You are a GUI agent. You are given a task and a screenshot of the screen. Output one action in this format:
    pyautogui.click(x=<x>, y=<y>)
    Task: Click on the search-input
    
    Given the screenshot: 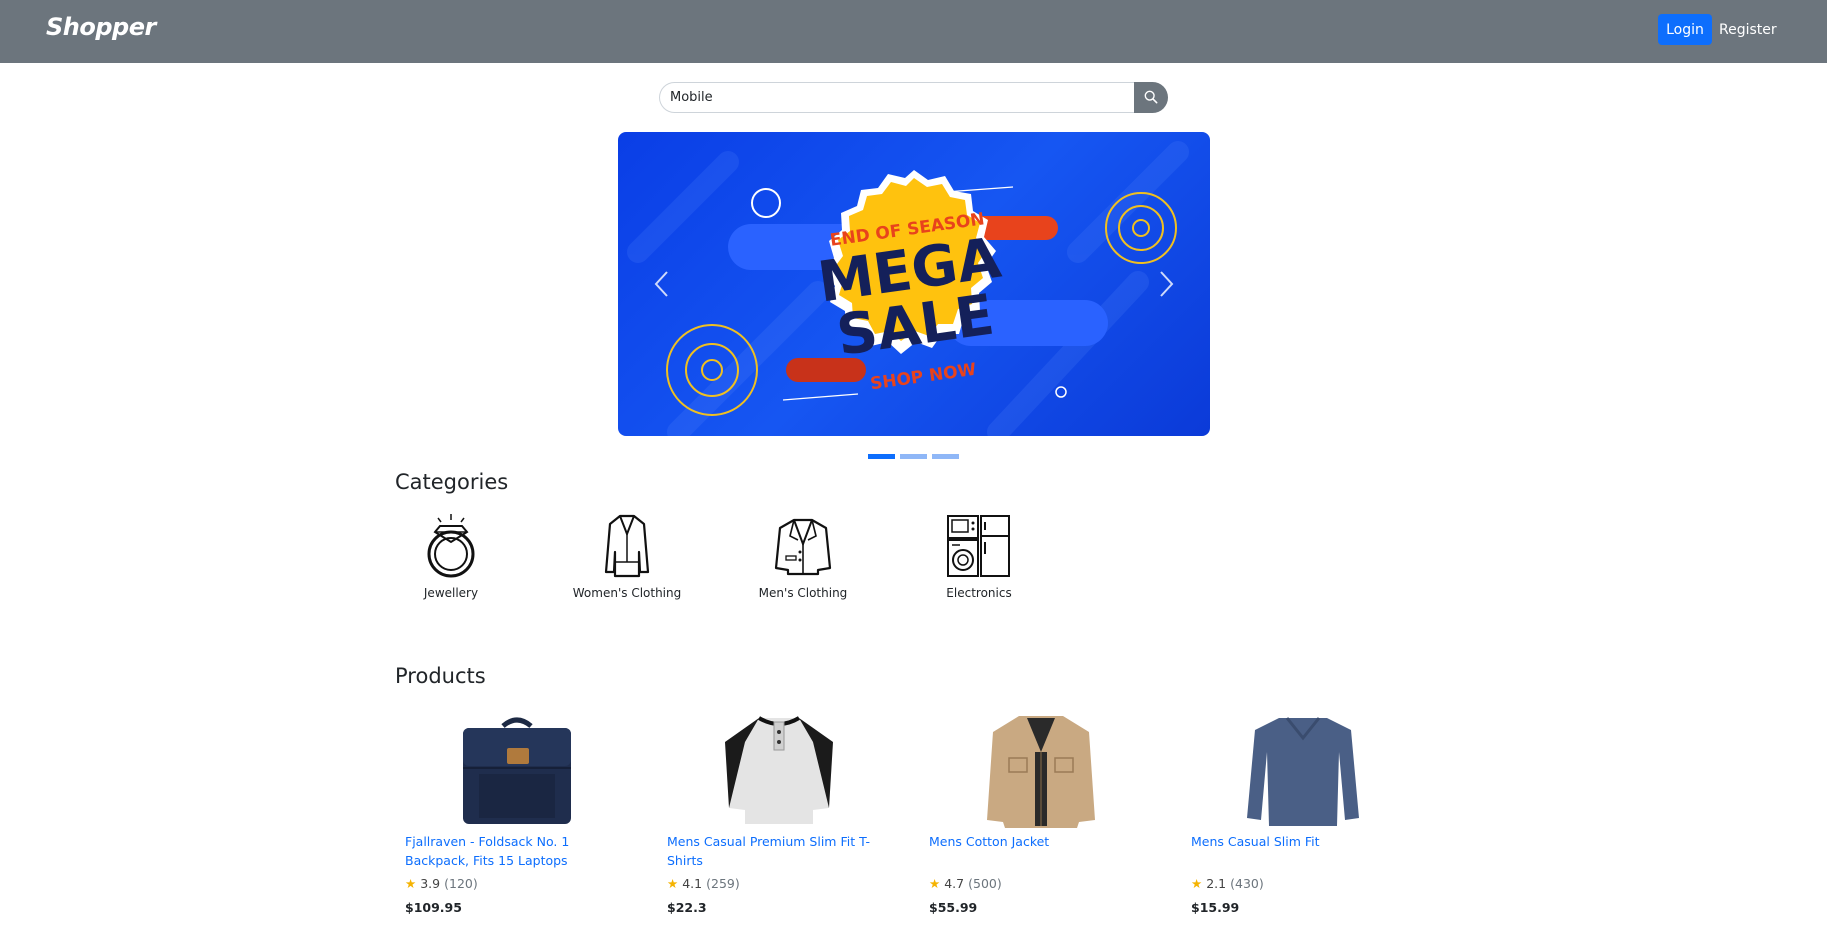 What is the action you would take?
    pyautogui.click(x=896, y=97)
    